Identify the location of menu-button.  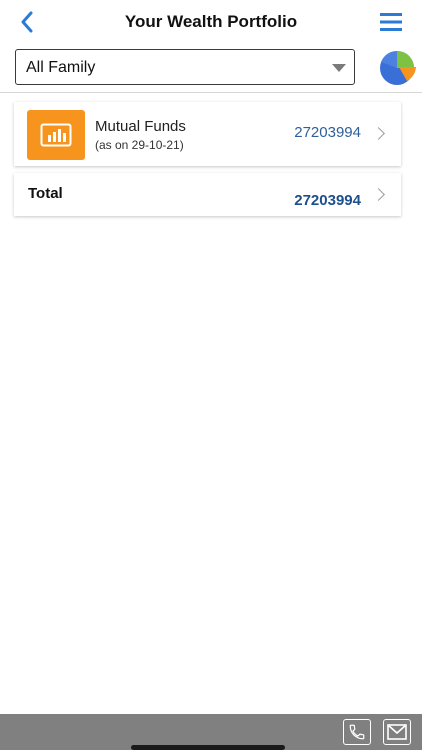
(391, 22).